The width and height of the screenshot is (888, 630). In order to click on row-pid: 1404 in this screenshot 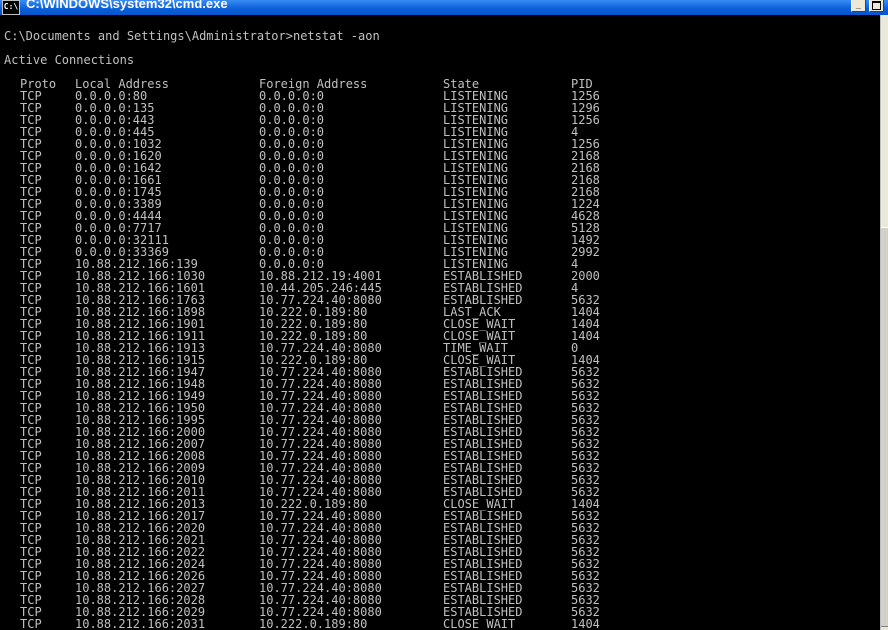, I will do `click(585, 623)`.